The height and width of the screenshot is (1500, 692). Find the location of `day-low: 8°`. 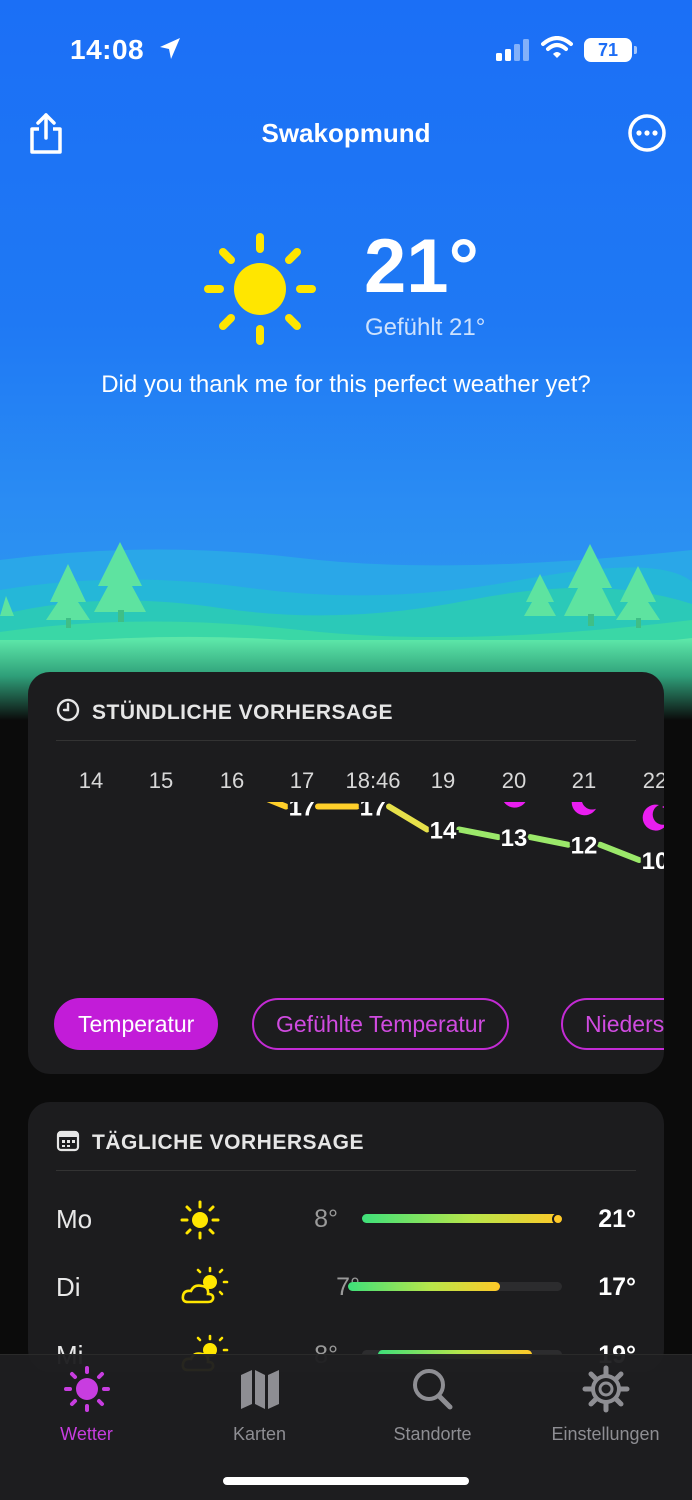

day-low: 8° is located at coordinates (326, 1219).